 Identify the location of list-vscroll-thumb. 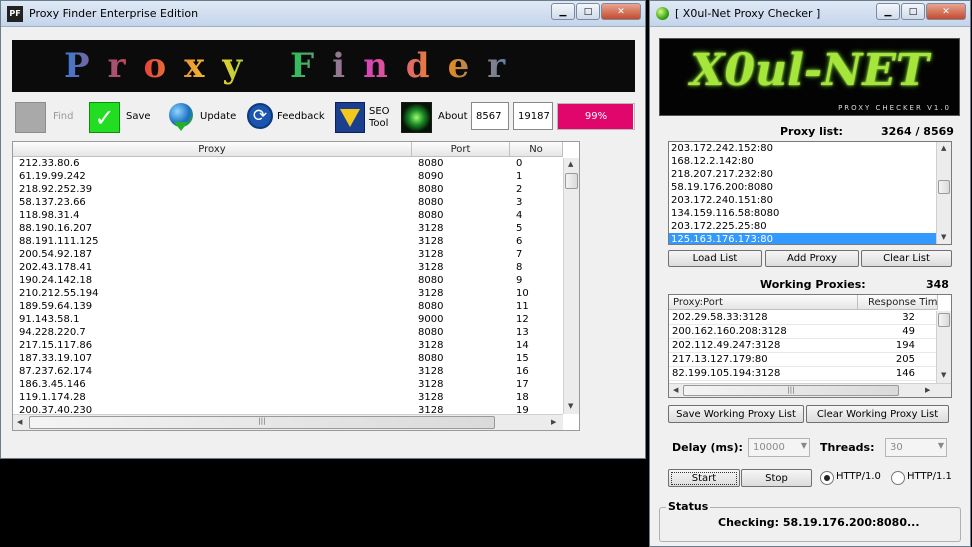
(944, 187).